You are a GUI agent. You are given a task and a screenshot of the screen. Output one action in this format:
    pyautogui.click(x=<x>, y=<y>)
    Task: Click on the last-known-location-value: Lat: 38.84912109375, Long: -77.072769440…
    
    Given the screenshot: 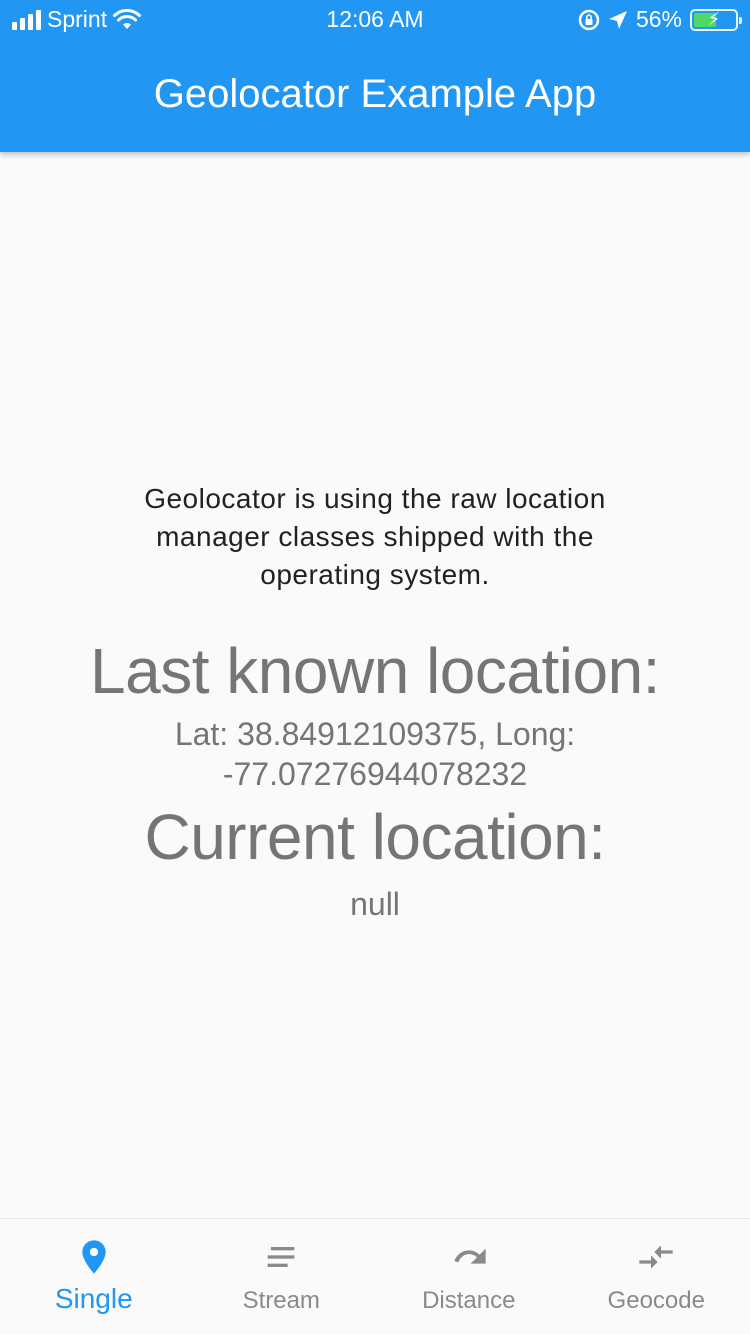 What is the action you would take?
    pyautogui.click(x=375, y=754)
    